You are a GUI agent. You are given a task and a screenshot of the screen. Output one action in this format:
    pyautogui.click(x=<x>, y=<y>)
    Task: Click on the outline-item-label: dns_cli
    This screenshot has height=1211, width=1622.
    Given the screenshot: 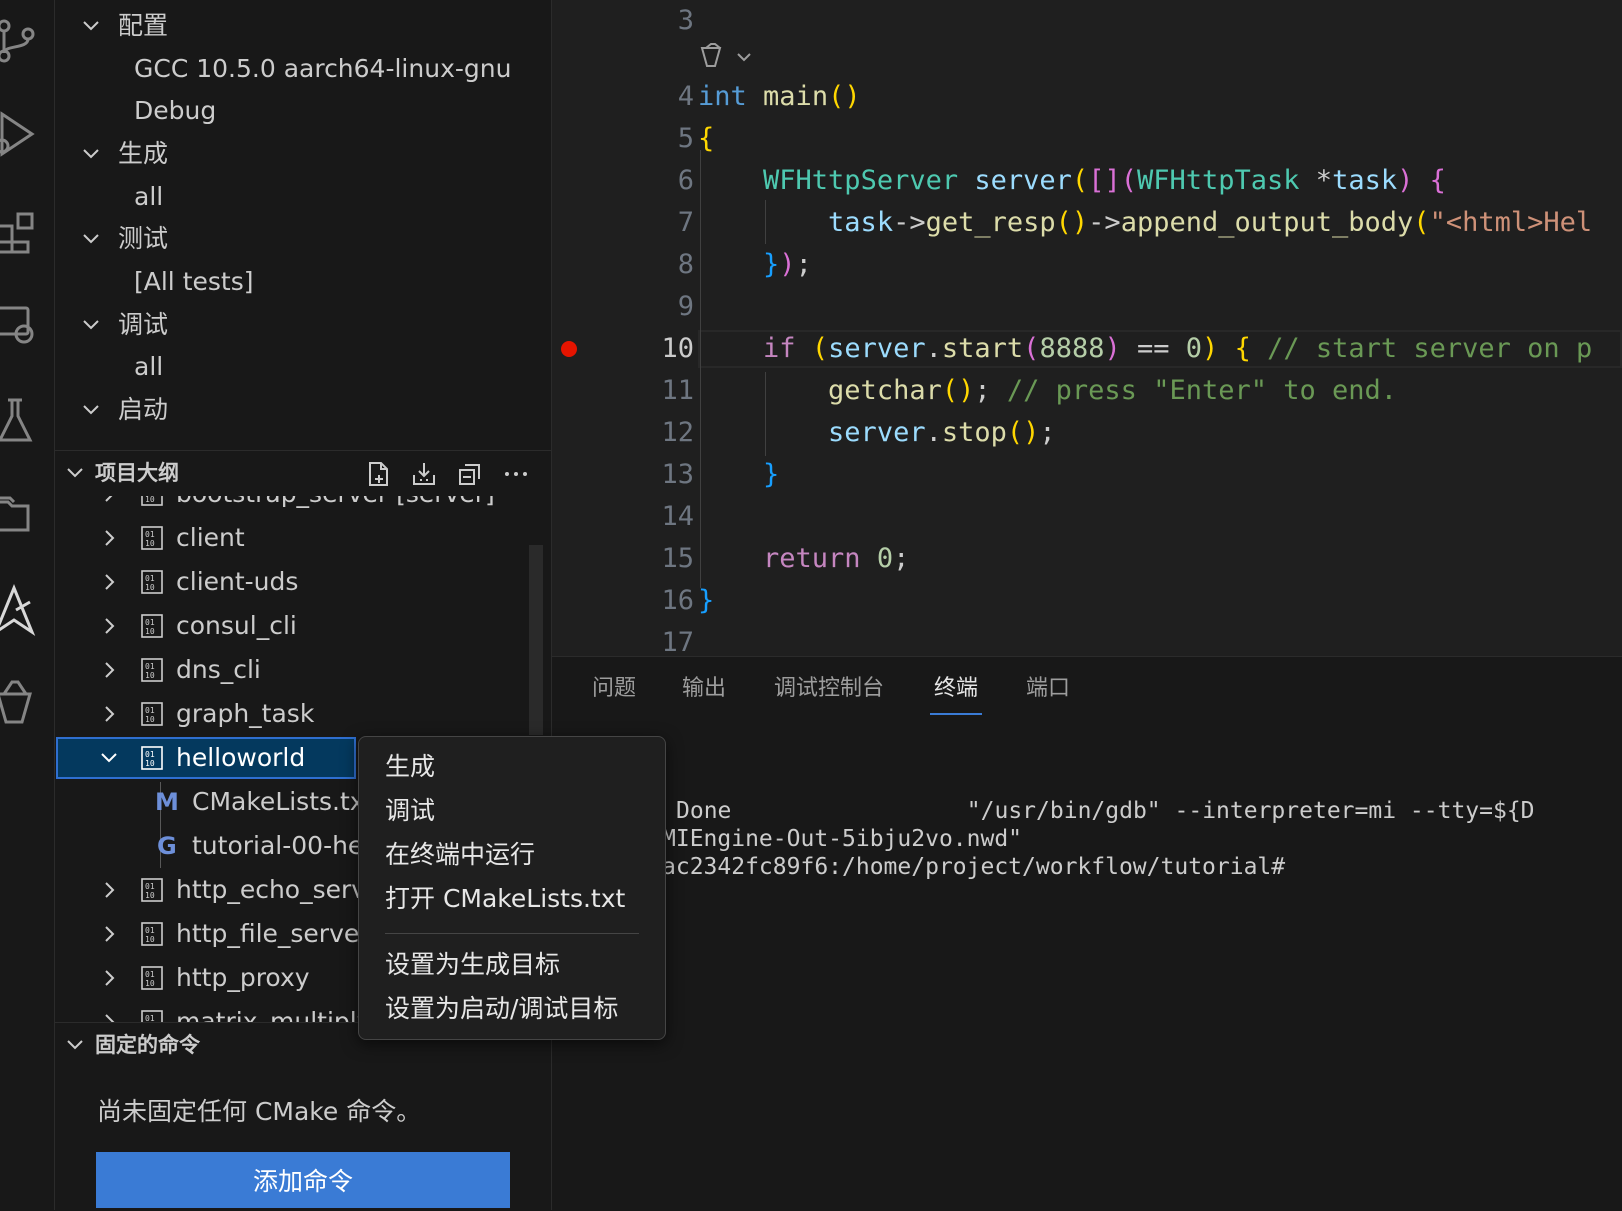 What is the action you would take?
    pyautogui.click(x=218, y=669)
    